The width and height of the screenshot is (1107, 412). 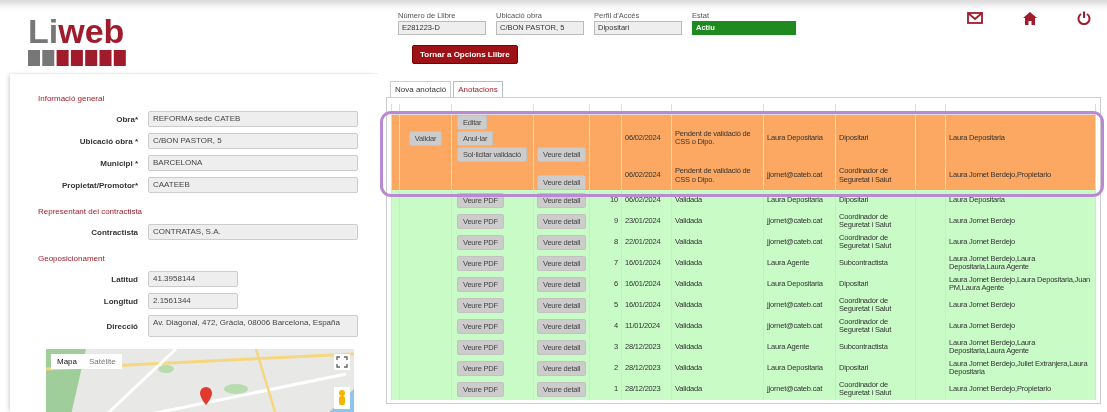 I want to click on logo-bars-icon, so click(x=78, y=58).